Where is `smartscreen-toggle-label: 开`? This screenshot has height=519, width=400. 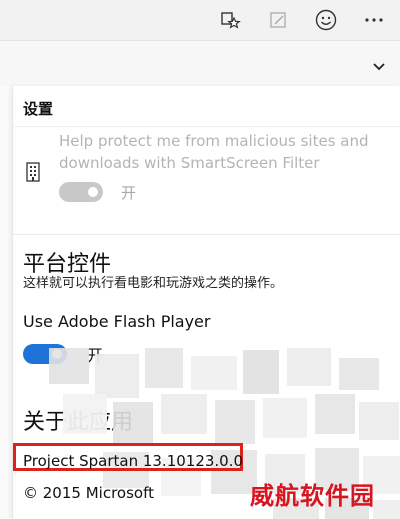 smartscreen-toggle-label: 开 is located at coordinates (129, 193).